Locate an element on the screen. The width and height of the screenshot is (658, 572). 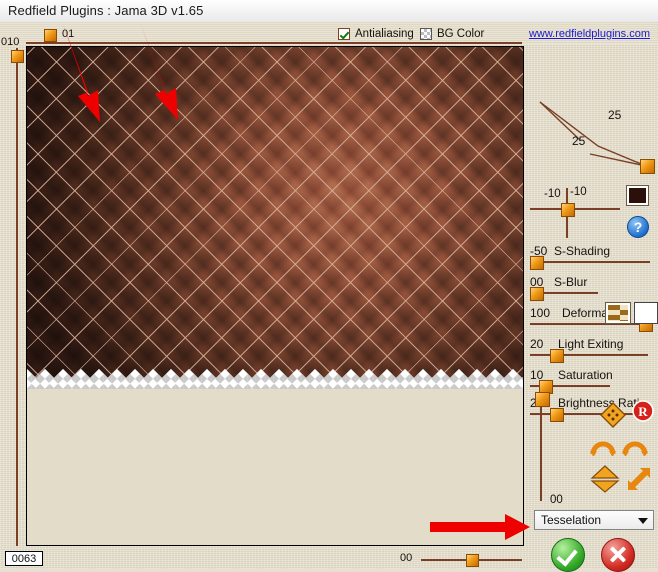
s-shading-label: S-Shading is located at coordinates (582, 251).